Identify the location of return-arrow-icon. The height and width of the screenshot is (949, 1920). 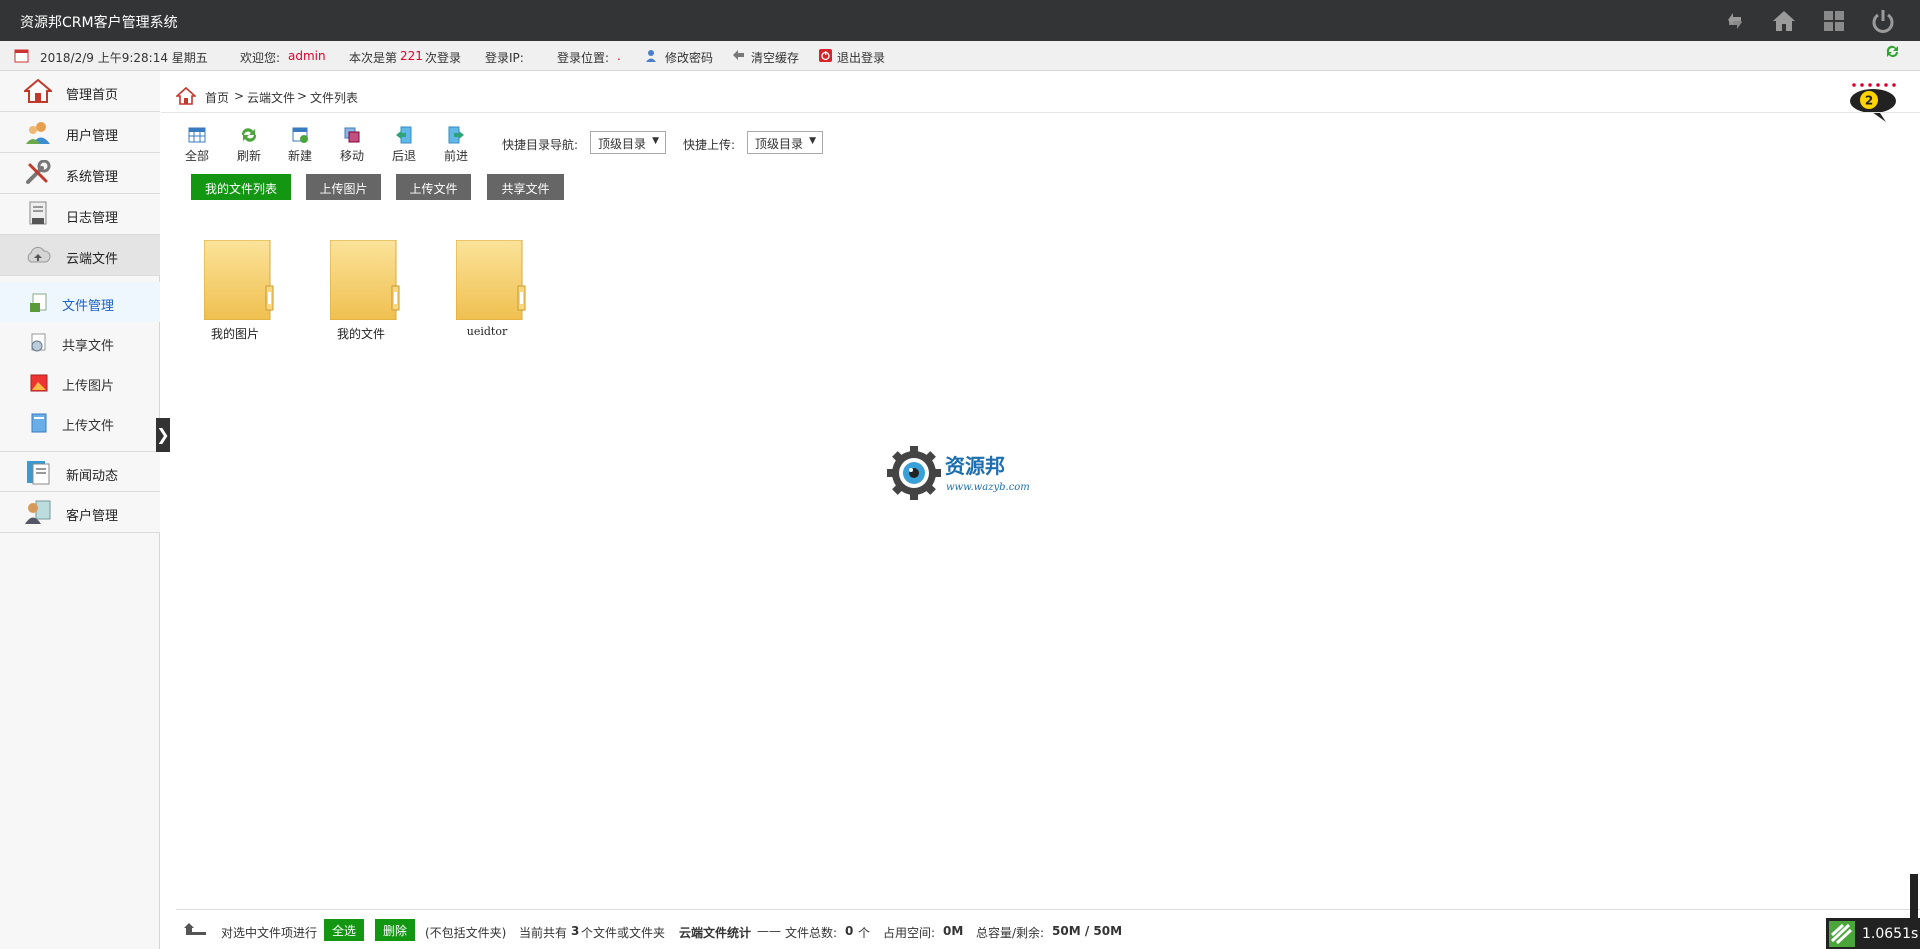
(195, 929).